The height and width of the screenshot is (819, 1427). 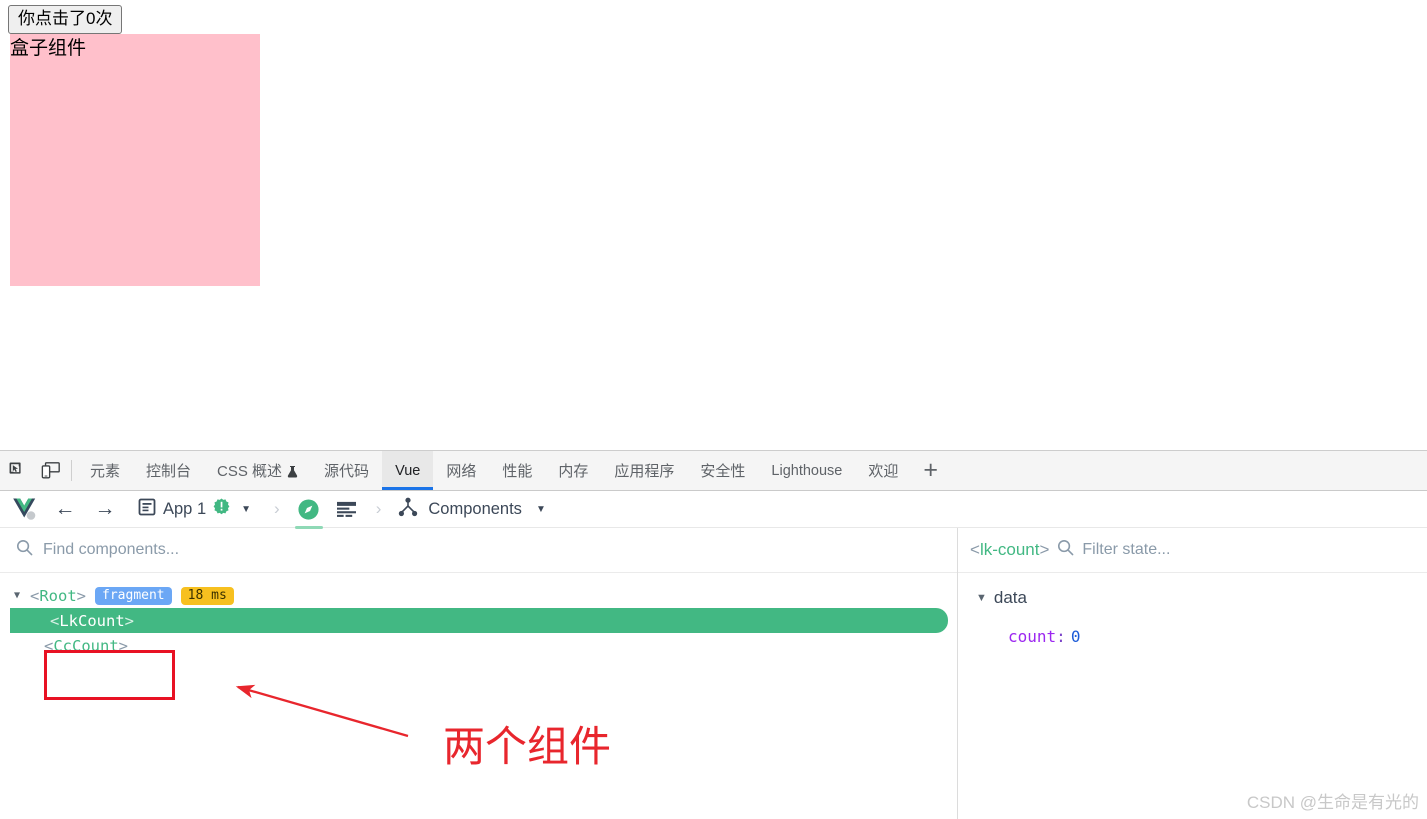 I want to click on tab-performance: 性能, so click(x=517, y=470).